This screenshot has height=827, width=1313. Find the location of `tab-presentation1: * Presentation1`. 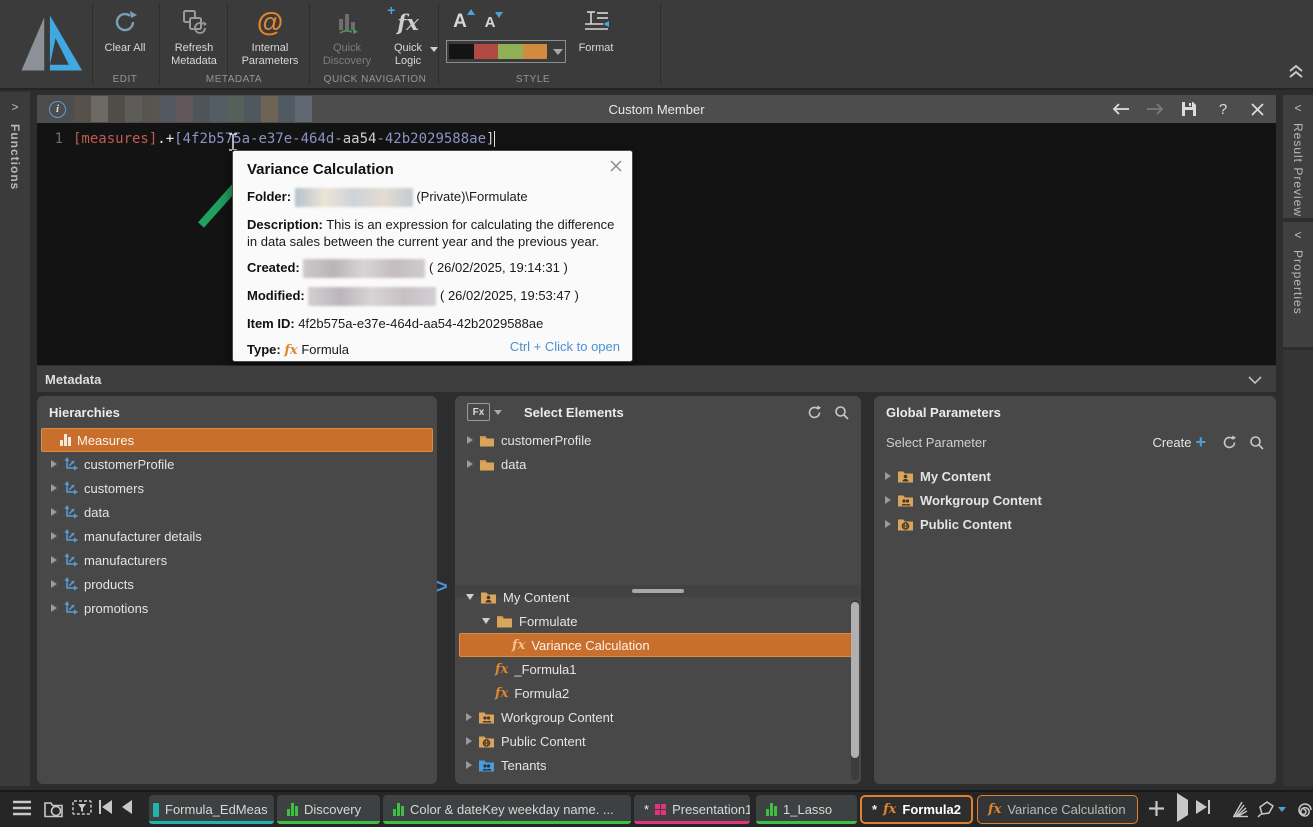

tab-presentation1: * Presentation1 is located at coordinates (692, 809).